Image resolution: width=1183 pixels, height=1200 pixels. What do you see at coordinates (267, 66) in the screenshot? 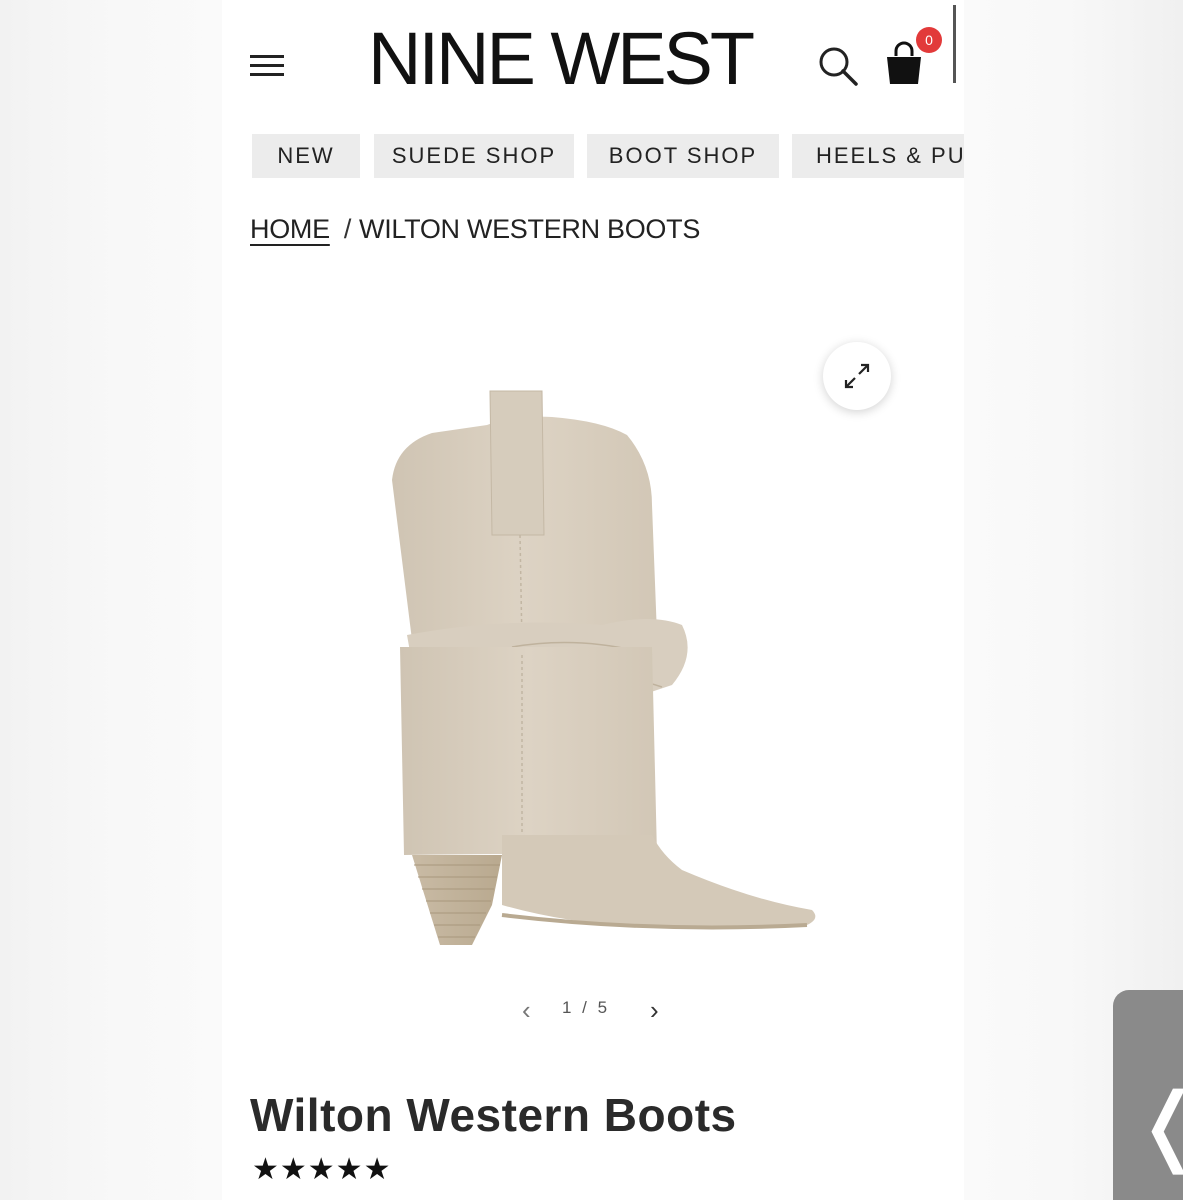
I see `menu-icon` at bounding box center [267, 66].